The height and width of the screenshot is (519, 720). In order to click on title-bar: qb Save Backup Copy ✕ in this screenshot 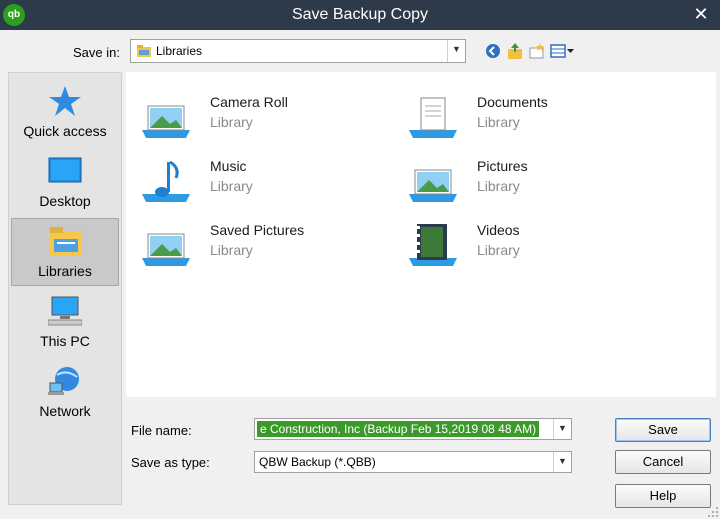, I will do `click(360, 15)`.